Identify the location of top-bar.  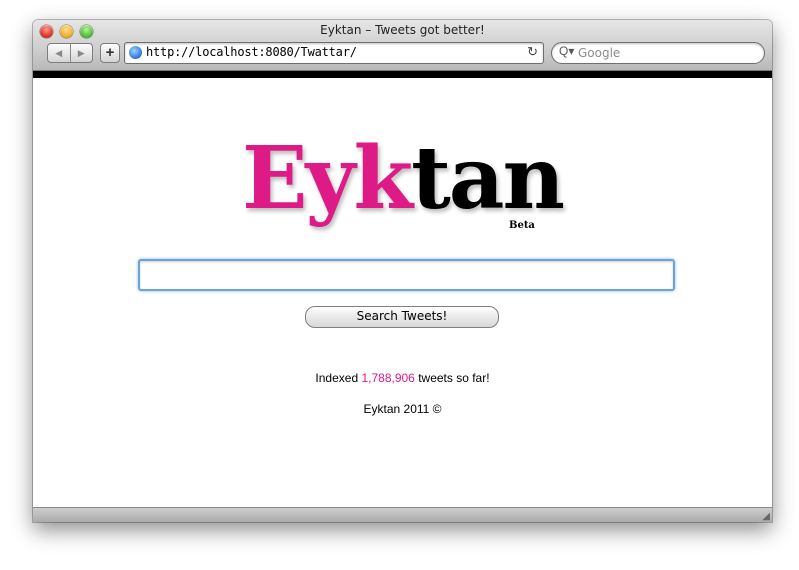
(402, 74).